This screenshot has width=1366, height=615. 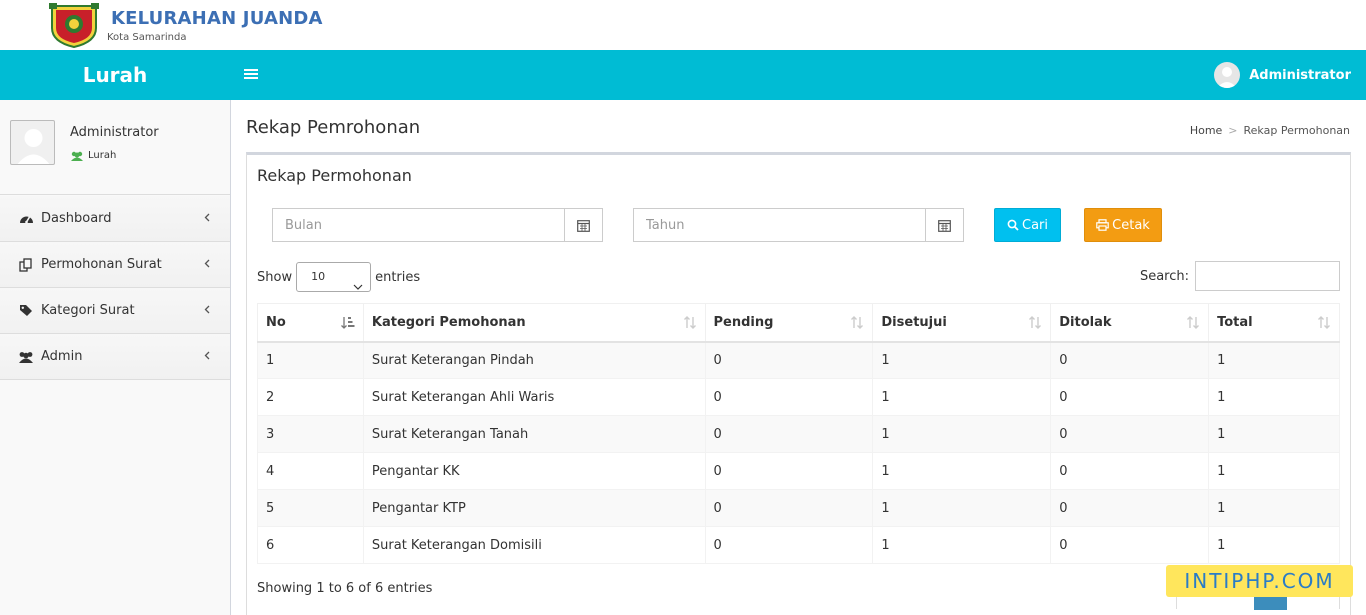 I want to click on sort-ascending-icon, so click(x=347, y=324).